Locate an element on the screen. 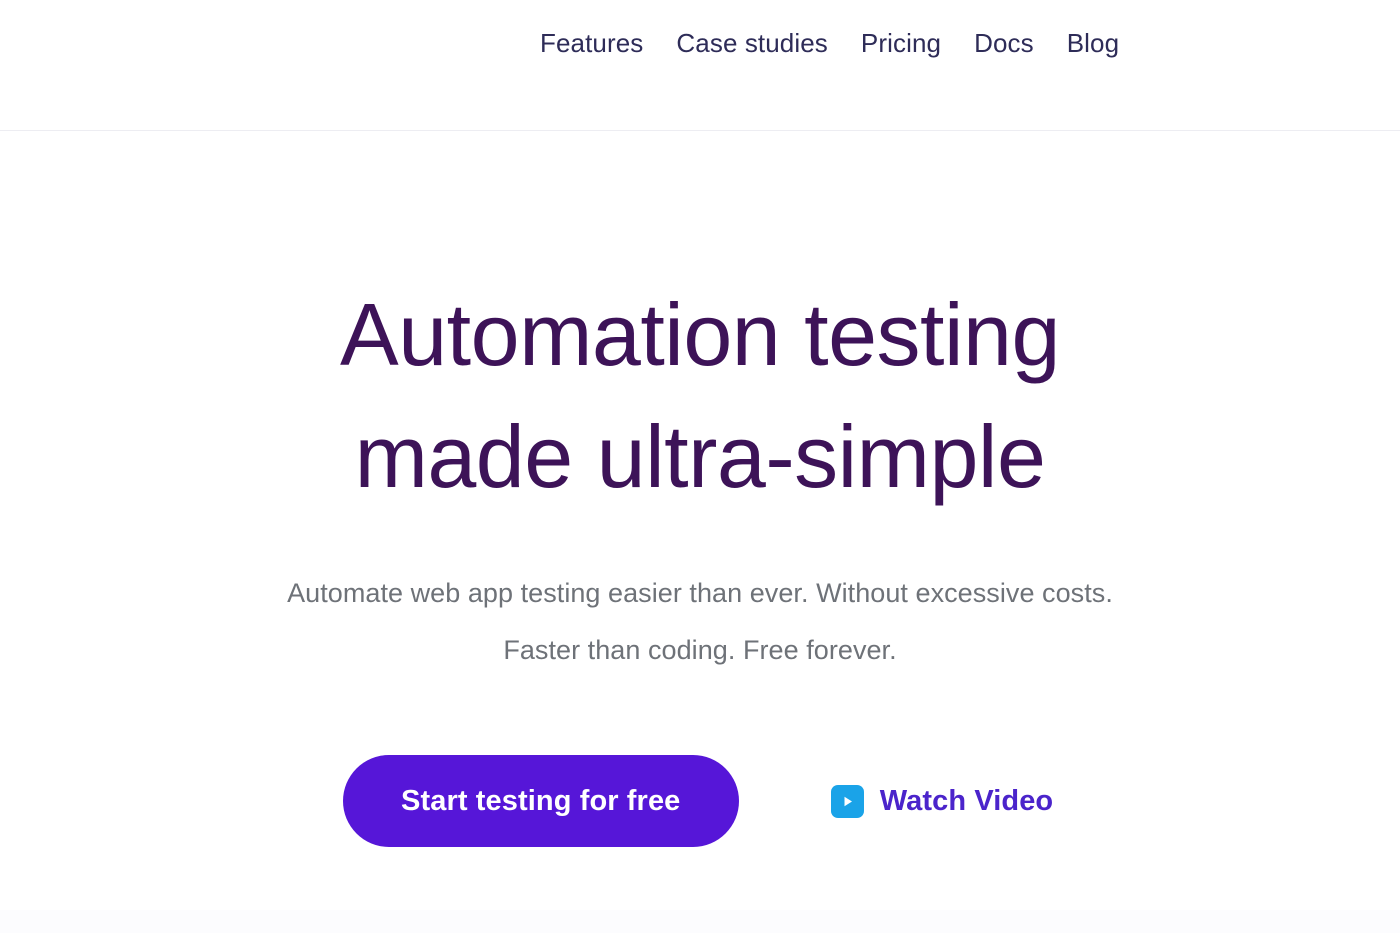  watch-video-link: Watch Video is located at coordinates (942, 801).